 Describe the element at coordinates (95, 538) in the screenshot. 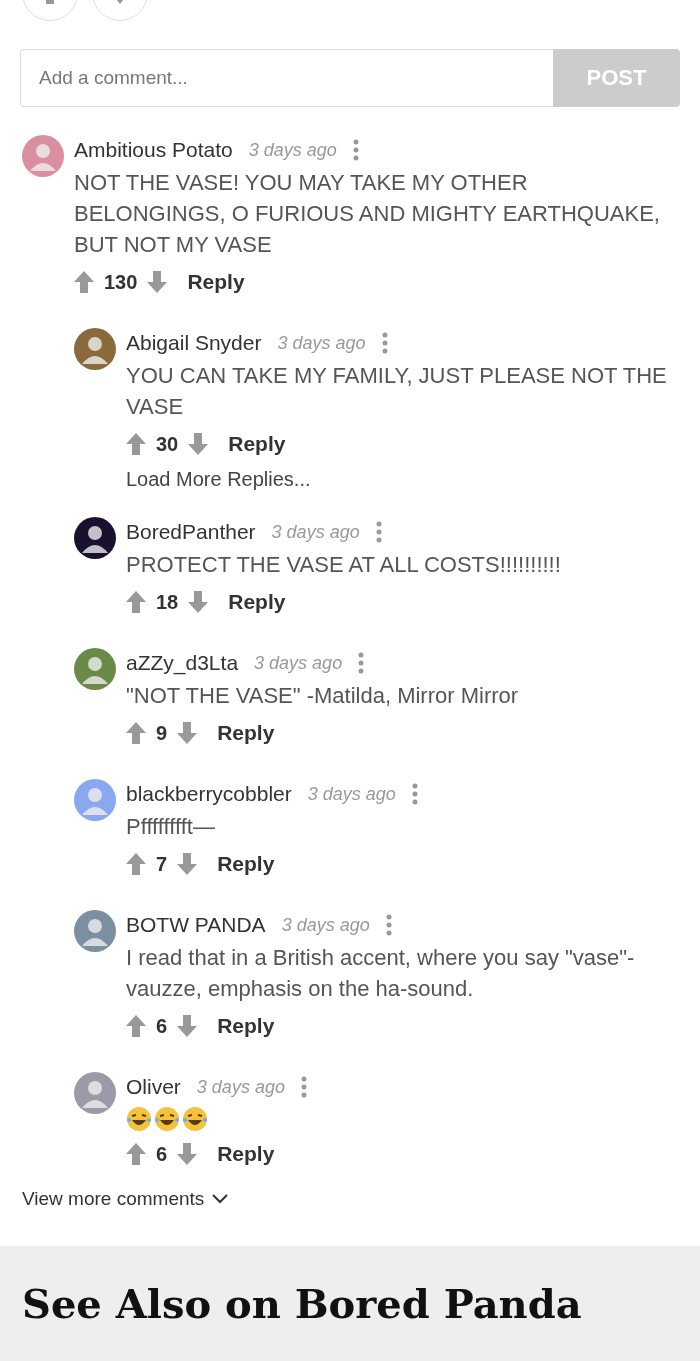

I see `avatar-icon` at that location.